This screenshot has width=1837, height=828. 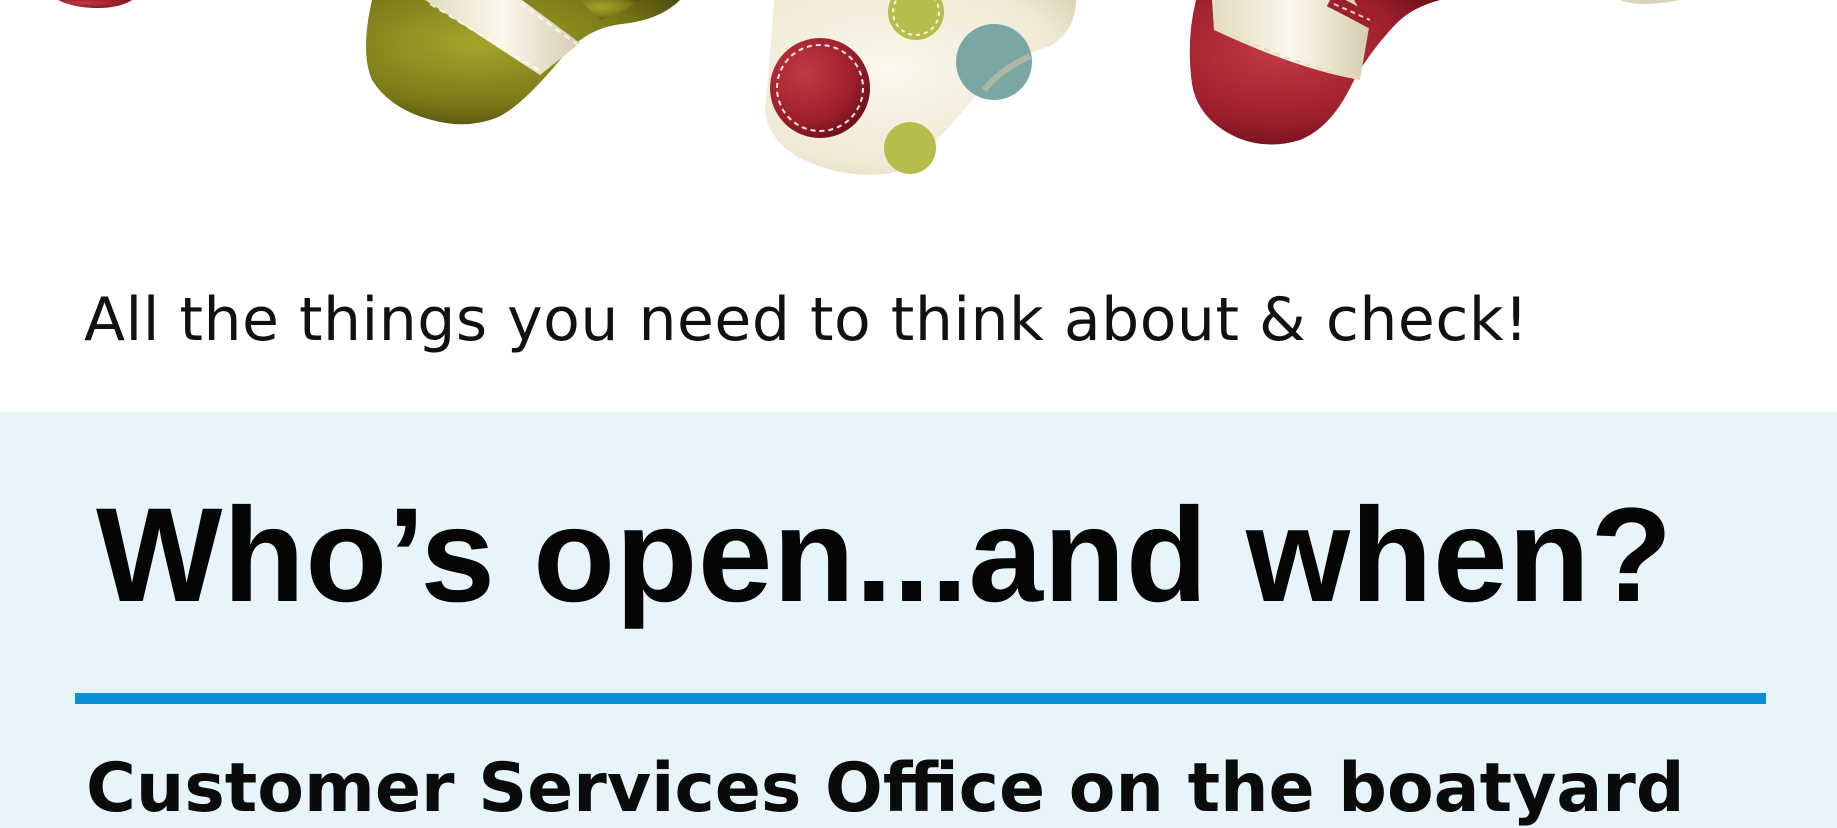 What do you see at coordinates (95, 4) in the screenshot?
I see `stocking-red-partial` at bounding box center [95, 4].